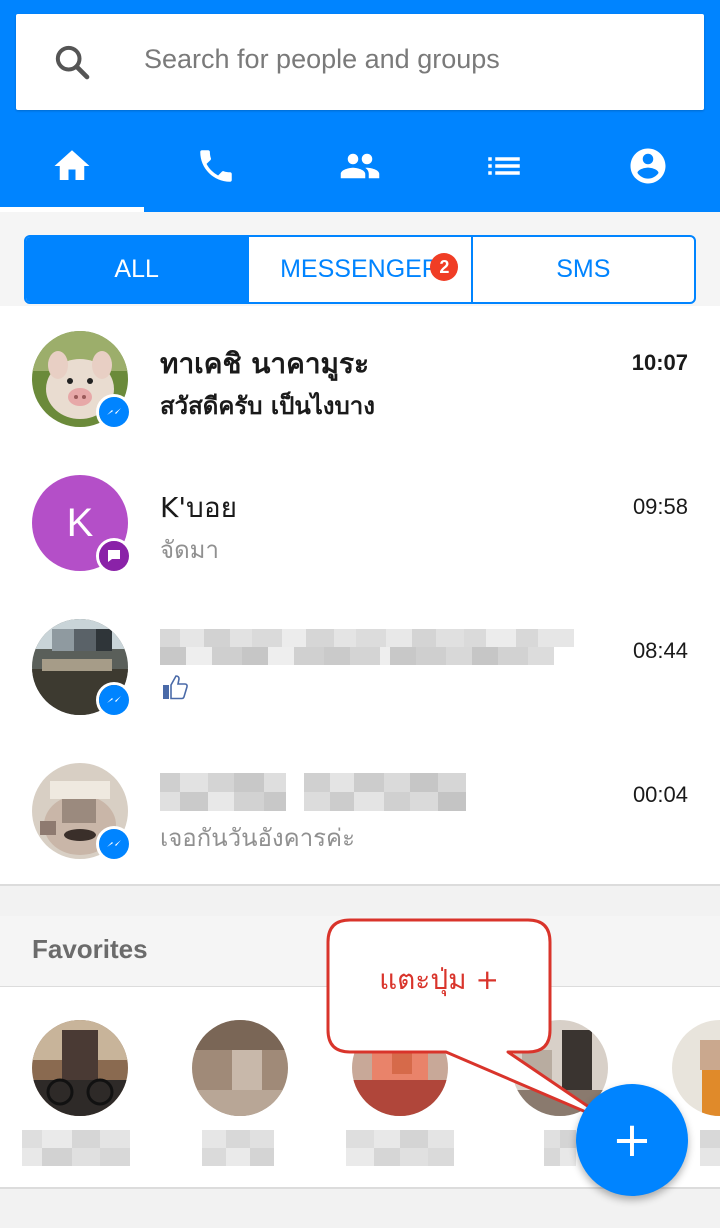 This screenshot has height=1228, width=720. I want to click on phone-icon, so click(216, 166).